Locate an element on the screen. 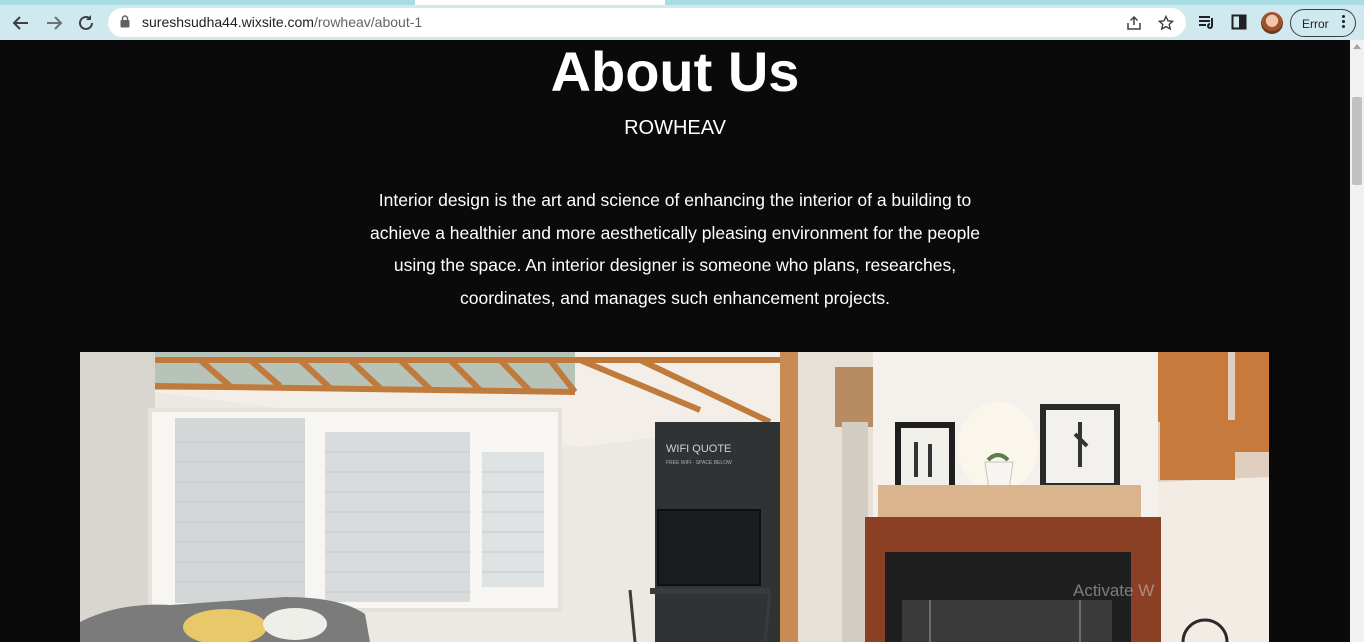 The width and height of the screenshot is (1364, 642). forward-icon is located at coordinates (55, 23).